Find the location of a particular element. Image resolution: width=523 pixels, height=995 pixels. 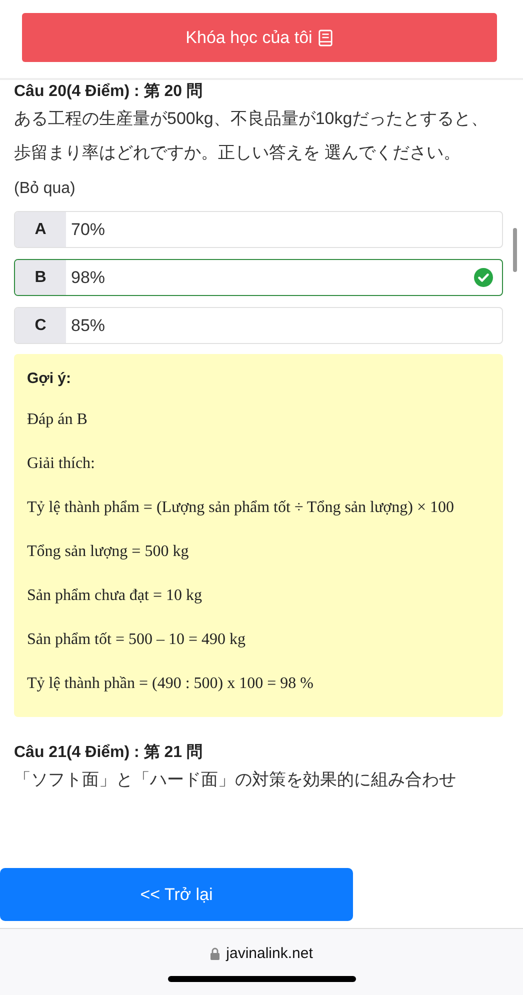

answer-option: C 85% is located at coordinates (258, 325).